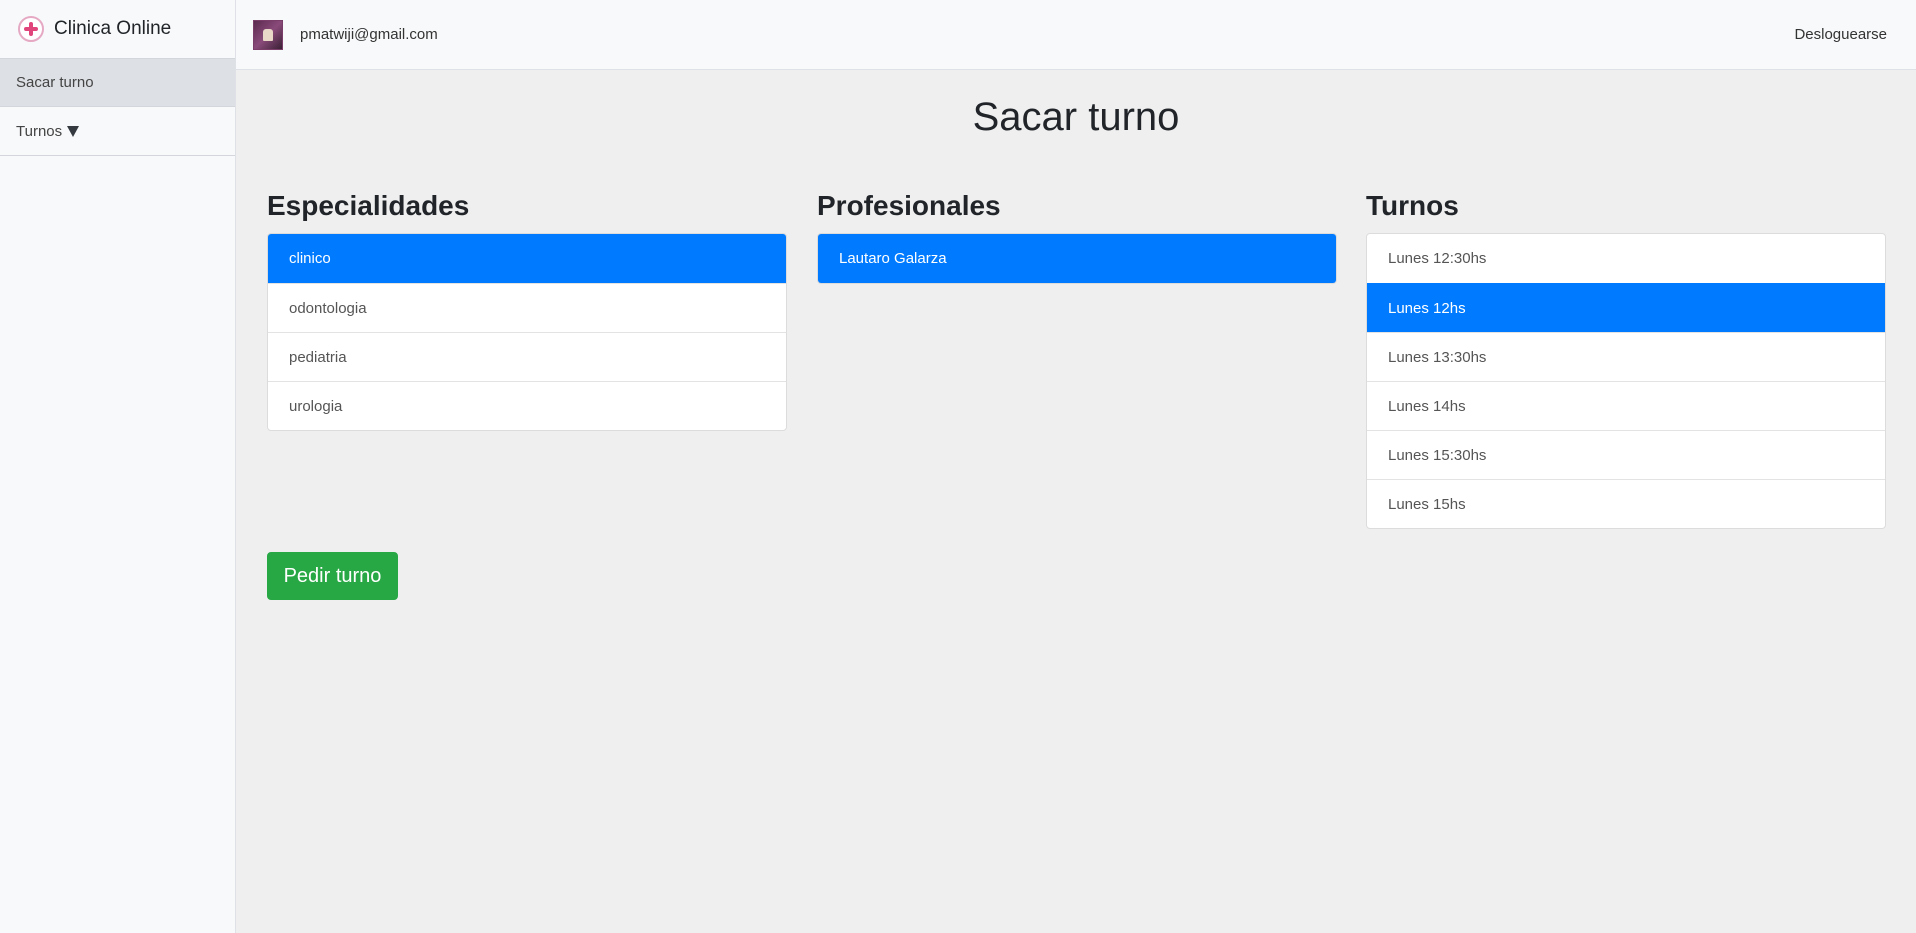  Describe the element at coordinates (73, 131) in the screenshot. I see `caret-down-icon` at that location.